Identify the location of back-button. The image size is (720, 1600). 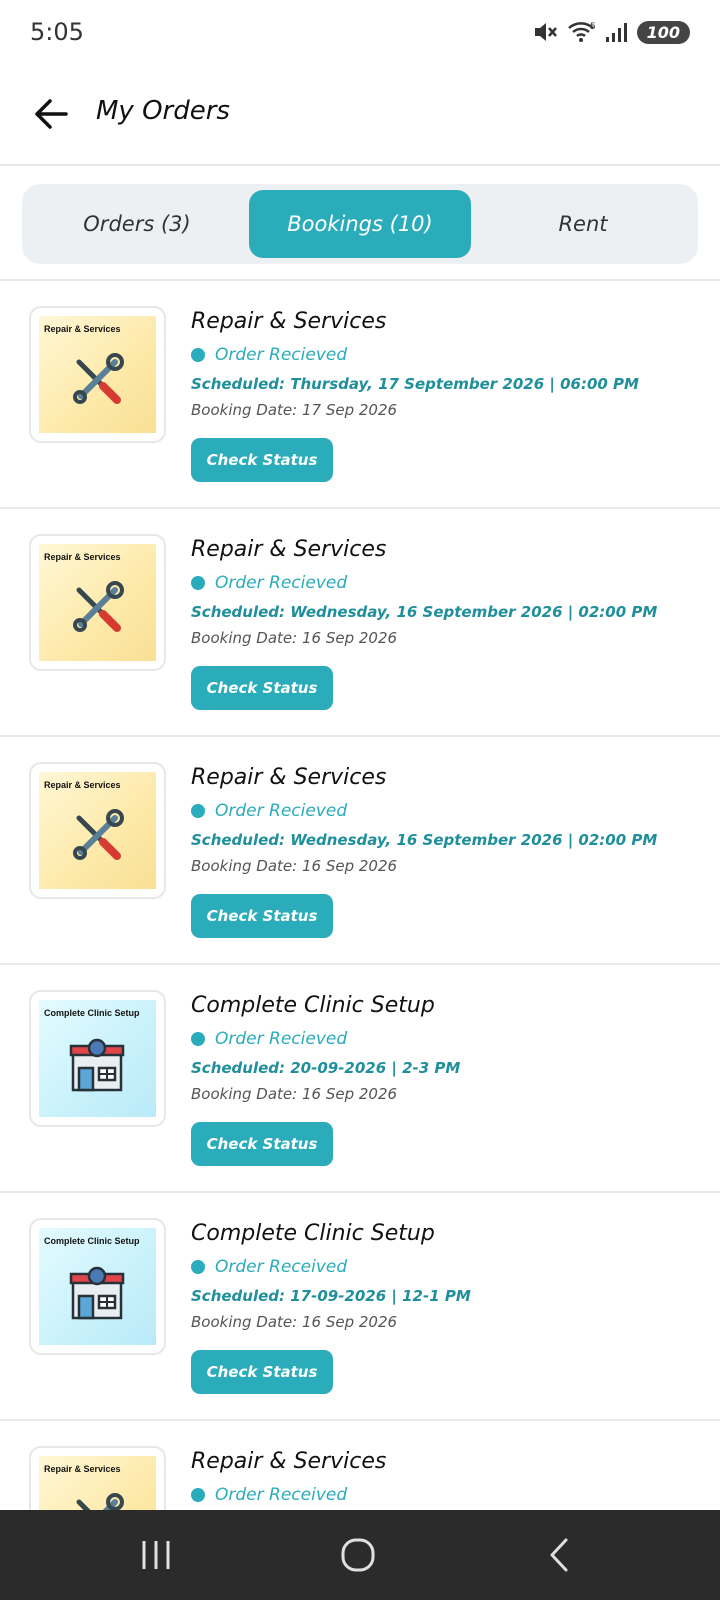
(52, 114).